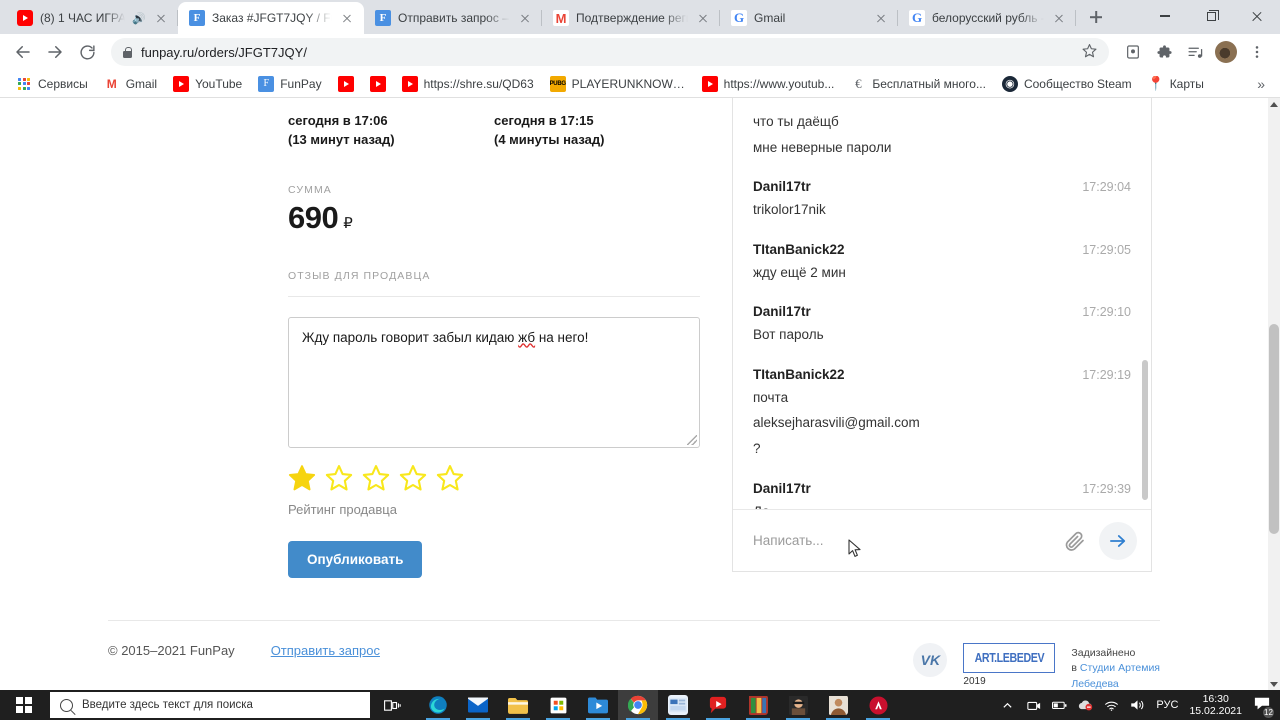 Image resolution: width=1280 pixels, height=720 pixels. I want to click on star-1-filled, so click(302, 478).